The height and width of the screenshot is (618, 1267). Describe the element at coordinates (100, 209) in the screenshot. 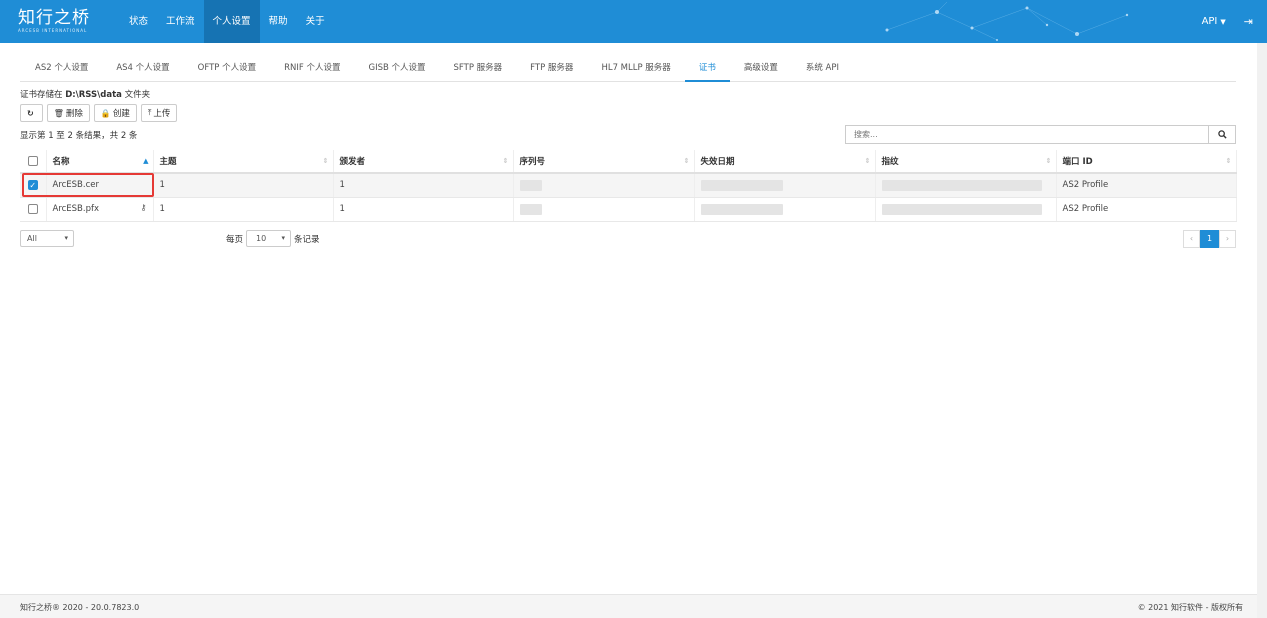

I see `cell-name: ArcESB.pfx ⚷` at that location.